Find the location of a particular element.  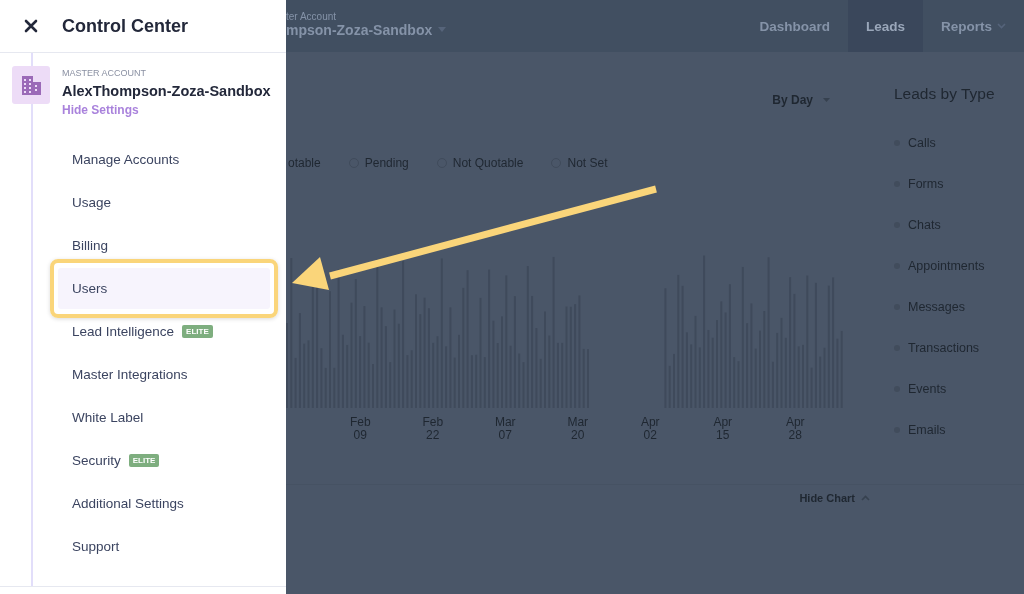

menu-item: Lead Intelligence ELITE is located at coordinates (164, 331).